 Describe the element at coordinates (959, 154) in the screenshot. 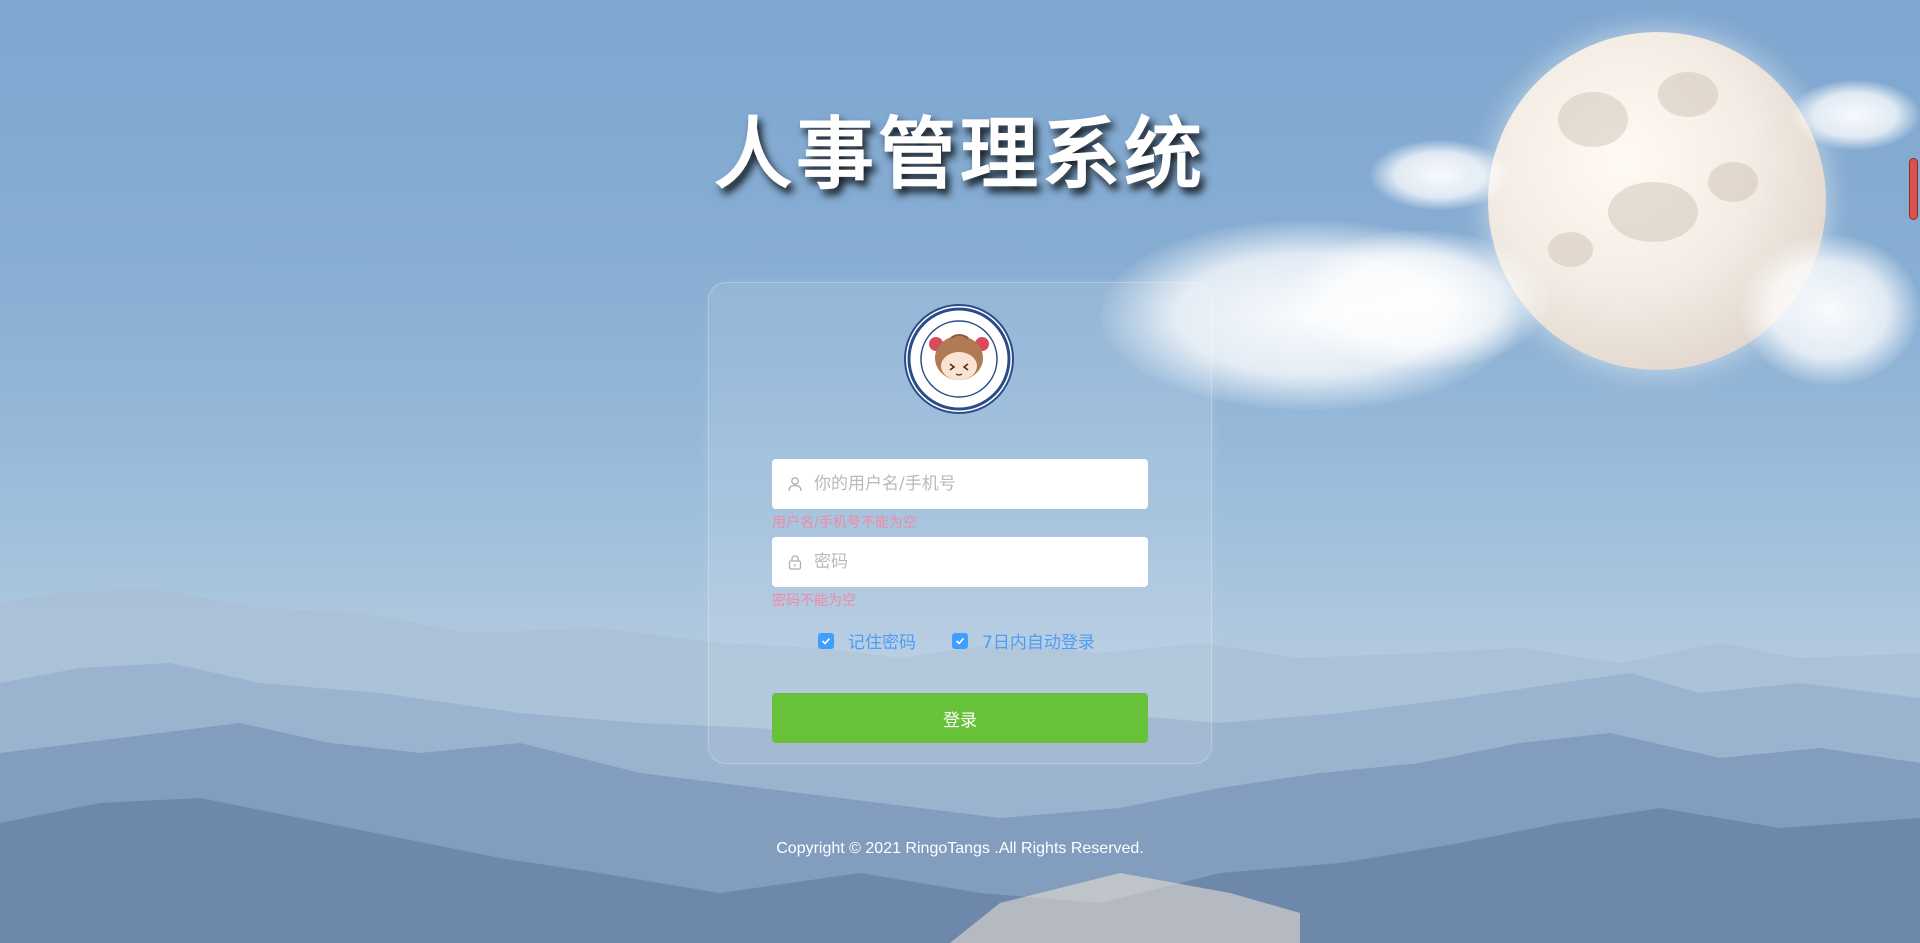

I see `page-title: 人事管理系统` at that location.